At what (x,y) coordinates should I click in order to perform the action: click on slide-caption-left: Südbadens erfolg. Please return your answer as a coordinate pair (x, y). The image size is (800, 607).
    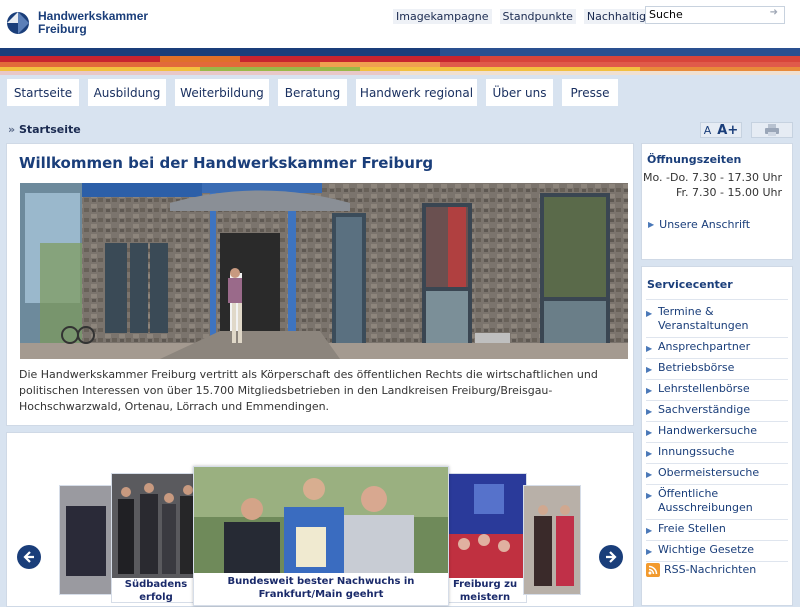
    Looking at the image, I should click on (156, 591).